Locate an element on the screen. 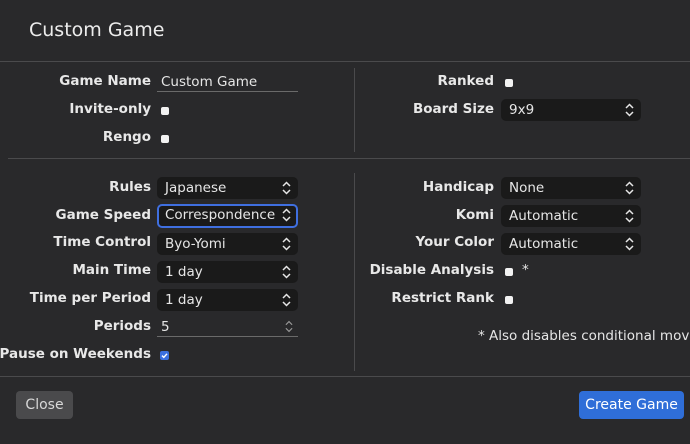  restrict-rank-checkbox is located at coordinates (509, 300).